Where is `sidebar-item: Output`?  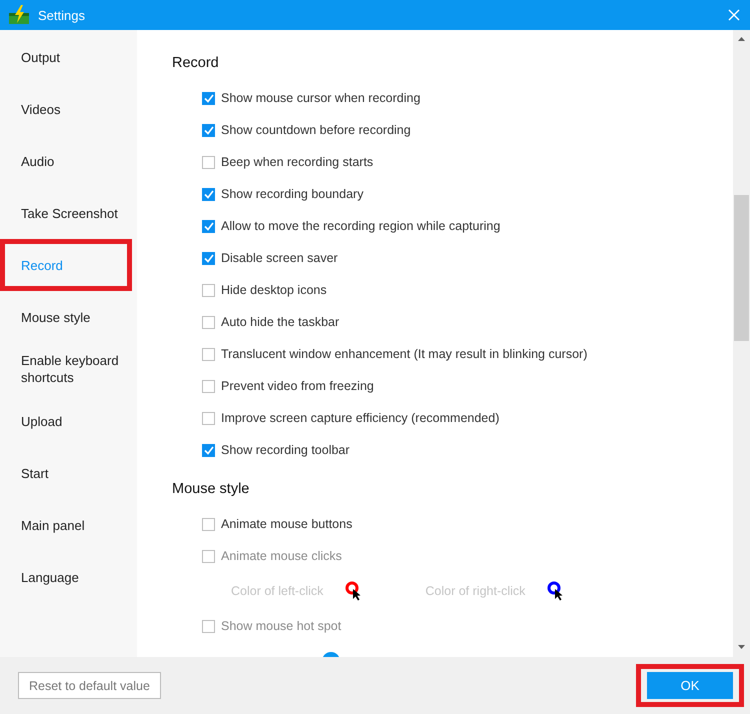
sidebar-item: Output is located at coordinates (68, 57).